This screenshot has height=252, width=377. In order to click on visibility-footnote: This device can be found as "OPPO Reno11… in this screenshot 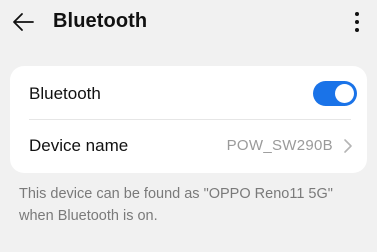, I will do `click(176, 205)`.